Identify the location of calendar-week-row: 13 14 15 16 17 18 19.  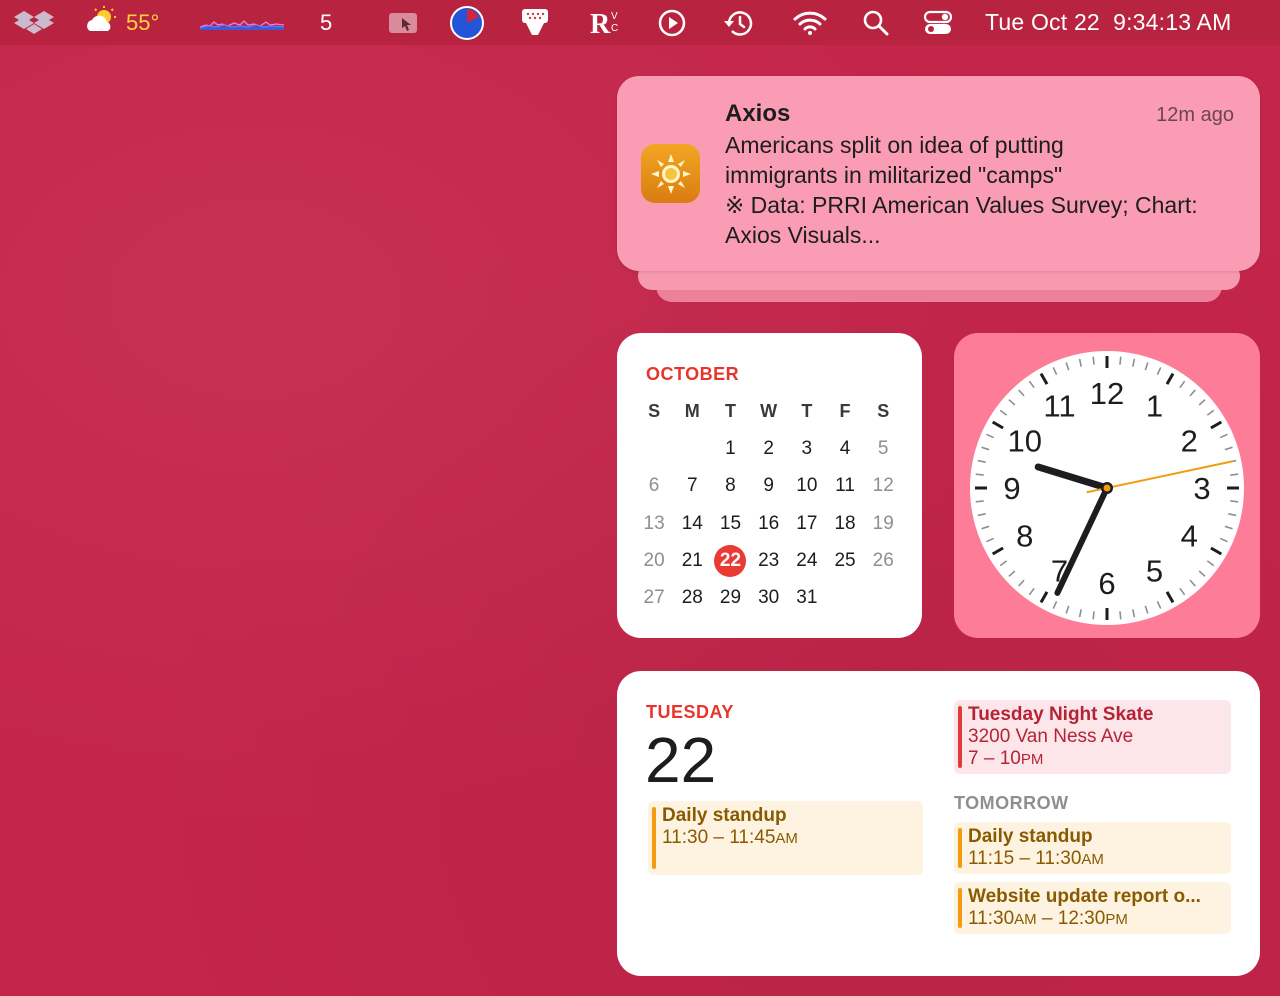
(773, 523).